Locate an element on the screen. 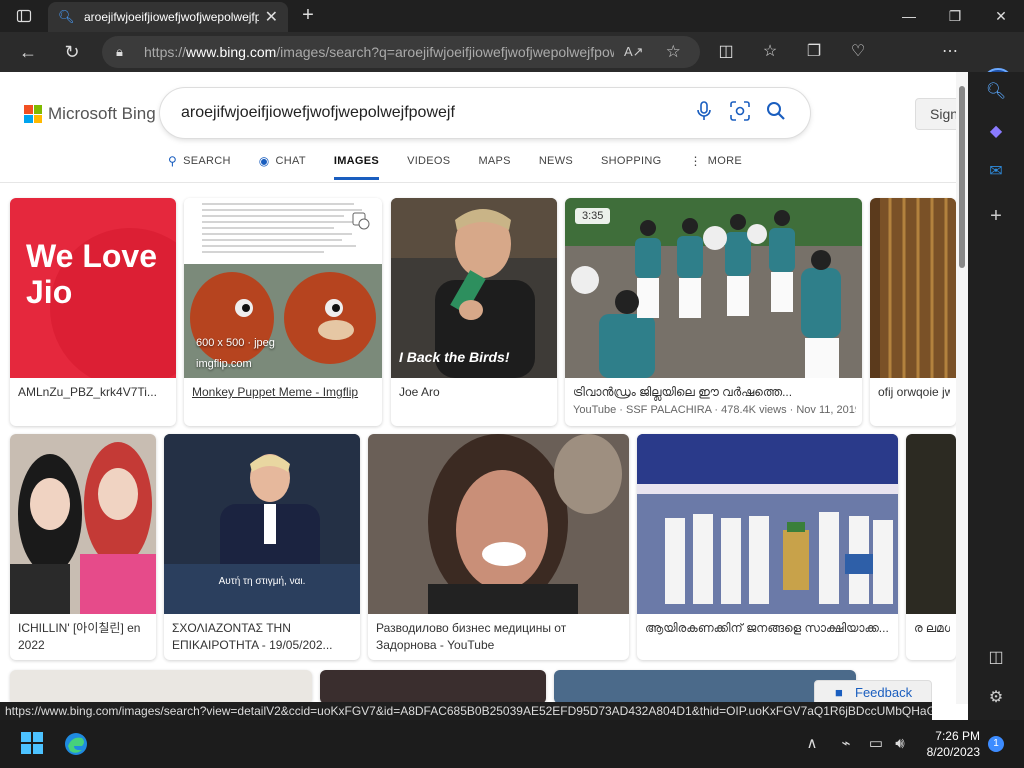 The image size is (1024, 768). sidebar-toggle-icon: ◫ is located at coordinates (996, 658).